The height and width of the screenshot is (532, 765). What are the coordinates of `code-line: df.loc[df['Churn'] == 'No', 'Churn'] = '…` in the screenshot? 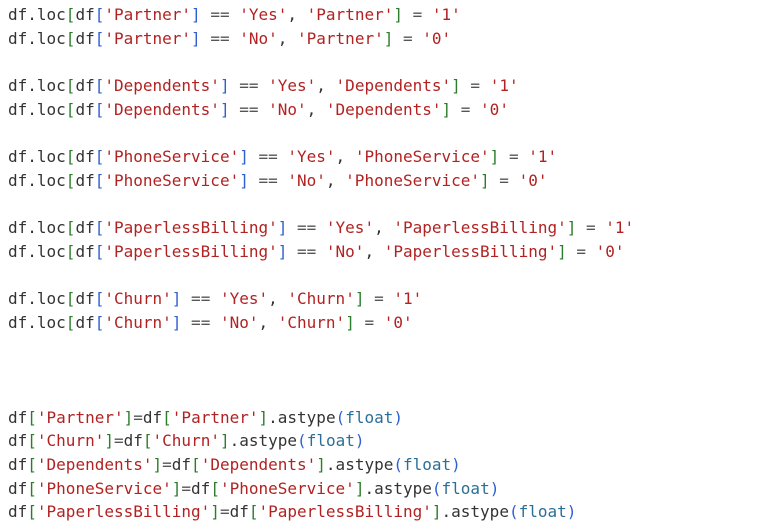 It's located at (321, 323).